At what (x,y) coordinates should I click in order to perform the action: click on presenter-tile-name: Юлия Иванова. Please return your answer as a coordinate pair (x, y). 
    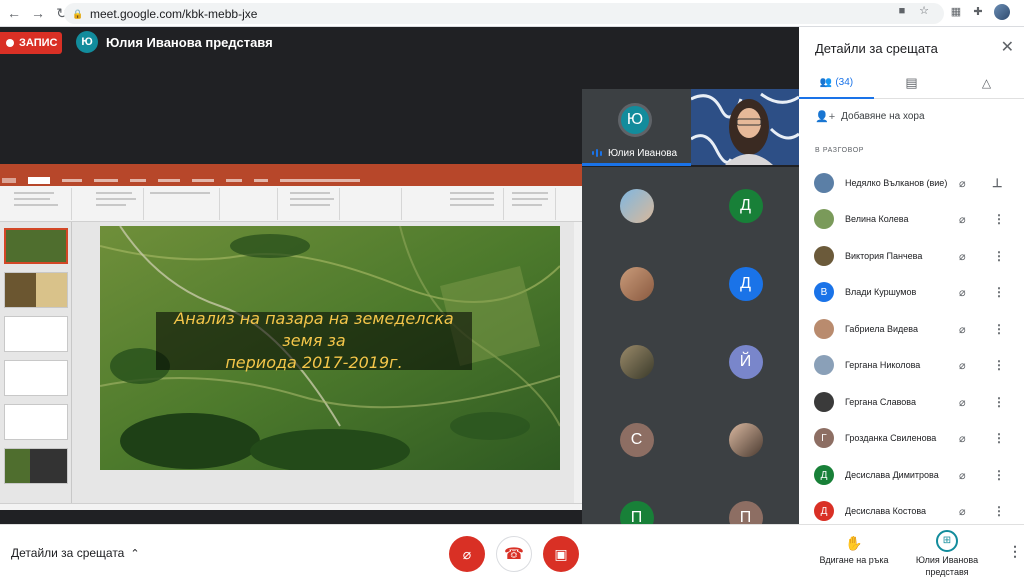
    Looking at the image, I should click on (643, 153).